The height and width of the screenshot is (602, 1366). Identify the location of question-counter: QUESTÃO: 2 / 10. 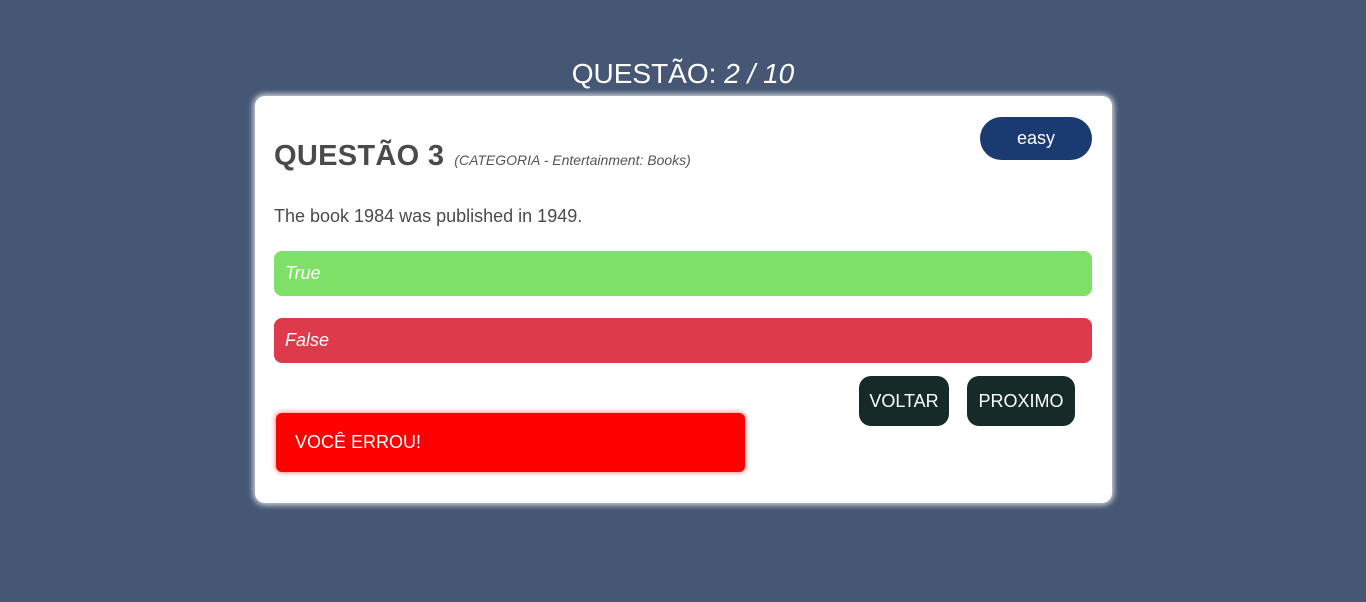
(683, 74).